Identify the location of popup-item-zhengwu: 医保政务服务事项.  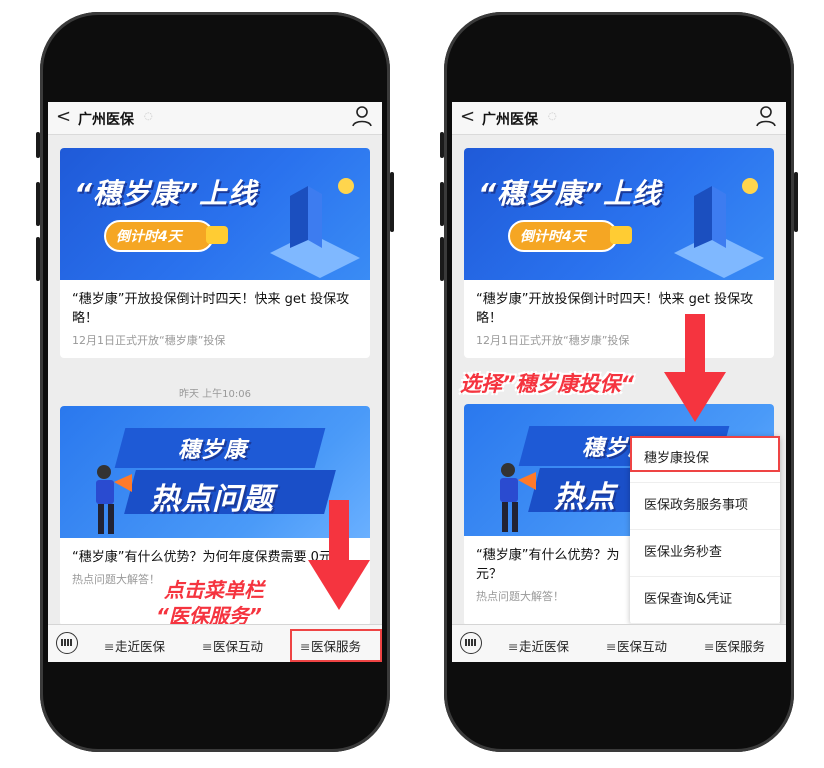
(705, 506).